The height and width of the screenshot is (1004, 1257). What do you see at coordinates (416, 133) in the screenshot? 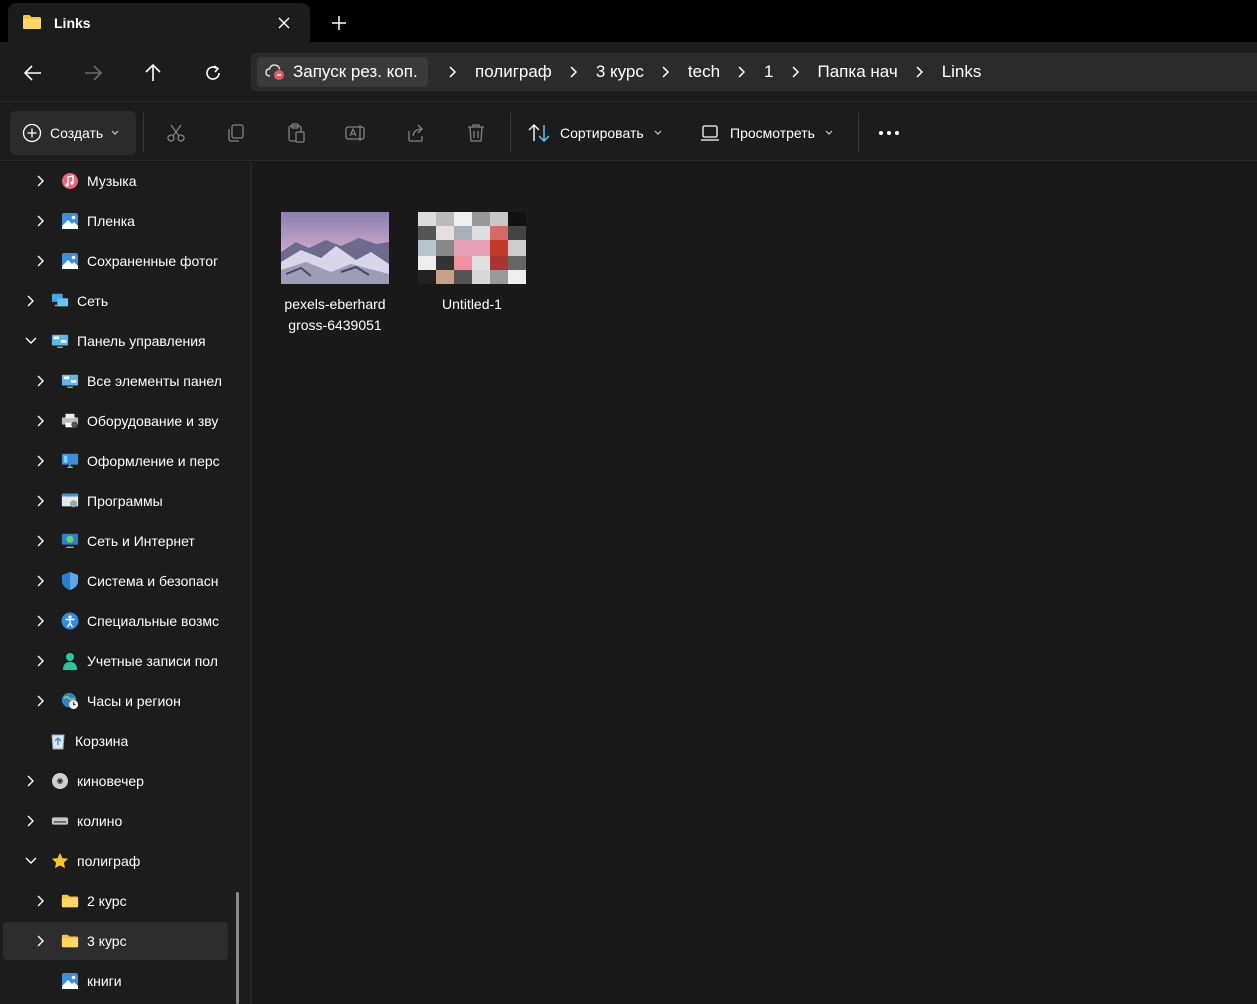
I see `share-icon` at bounding box center [416, 133].